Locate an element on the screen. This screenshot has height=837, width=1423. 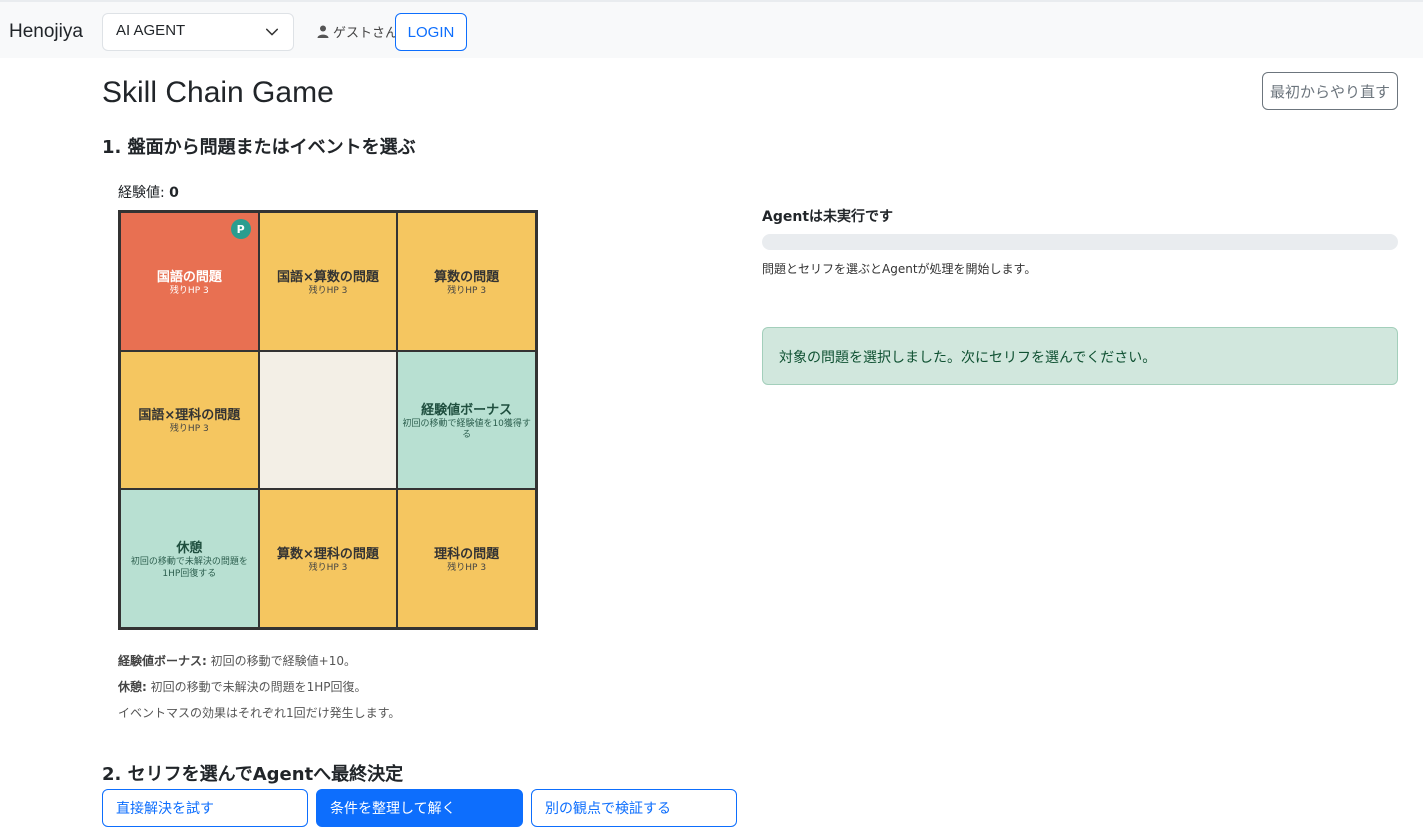
cell-title: 算数の問題 is located at coordinates (467, 277).